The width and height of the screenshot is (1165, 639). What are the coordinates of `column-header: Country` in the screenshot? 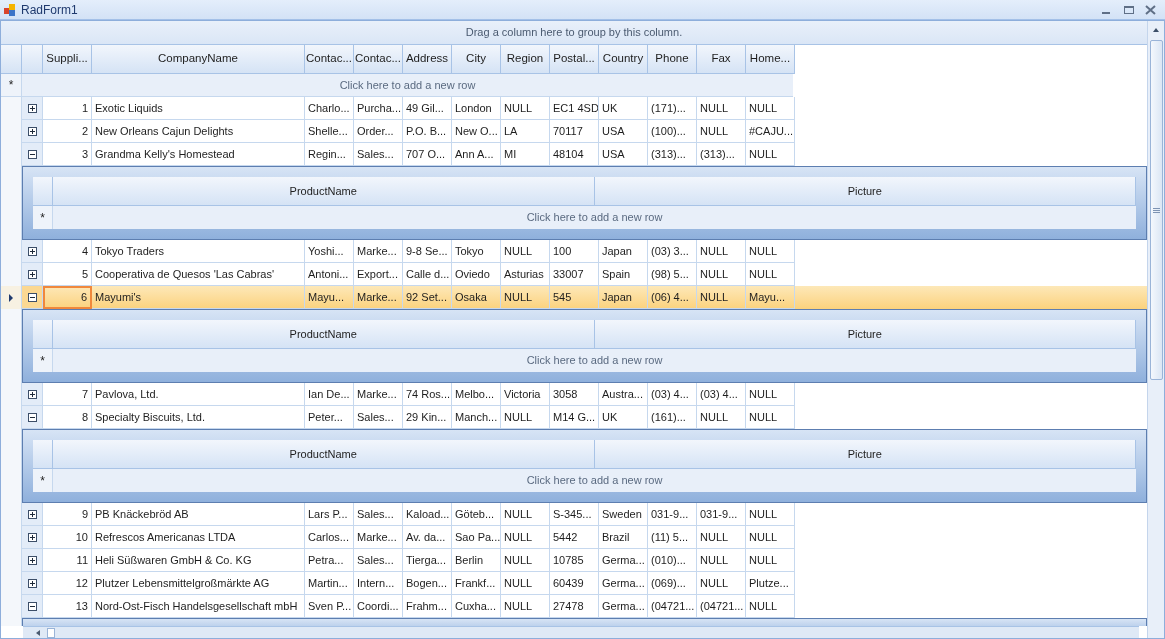 It's located at (623, 59).